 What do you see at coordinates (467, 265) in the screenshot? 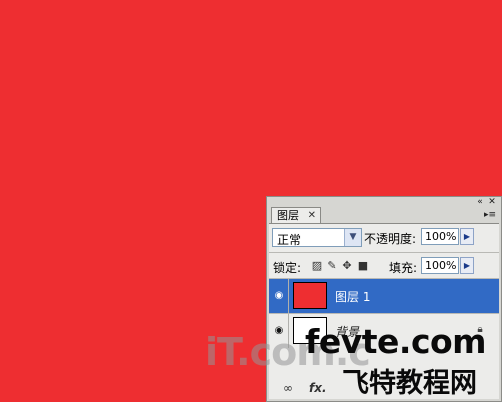
I see `fill-arrow-icon: ▶` at bounding box center [467, 265].